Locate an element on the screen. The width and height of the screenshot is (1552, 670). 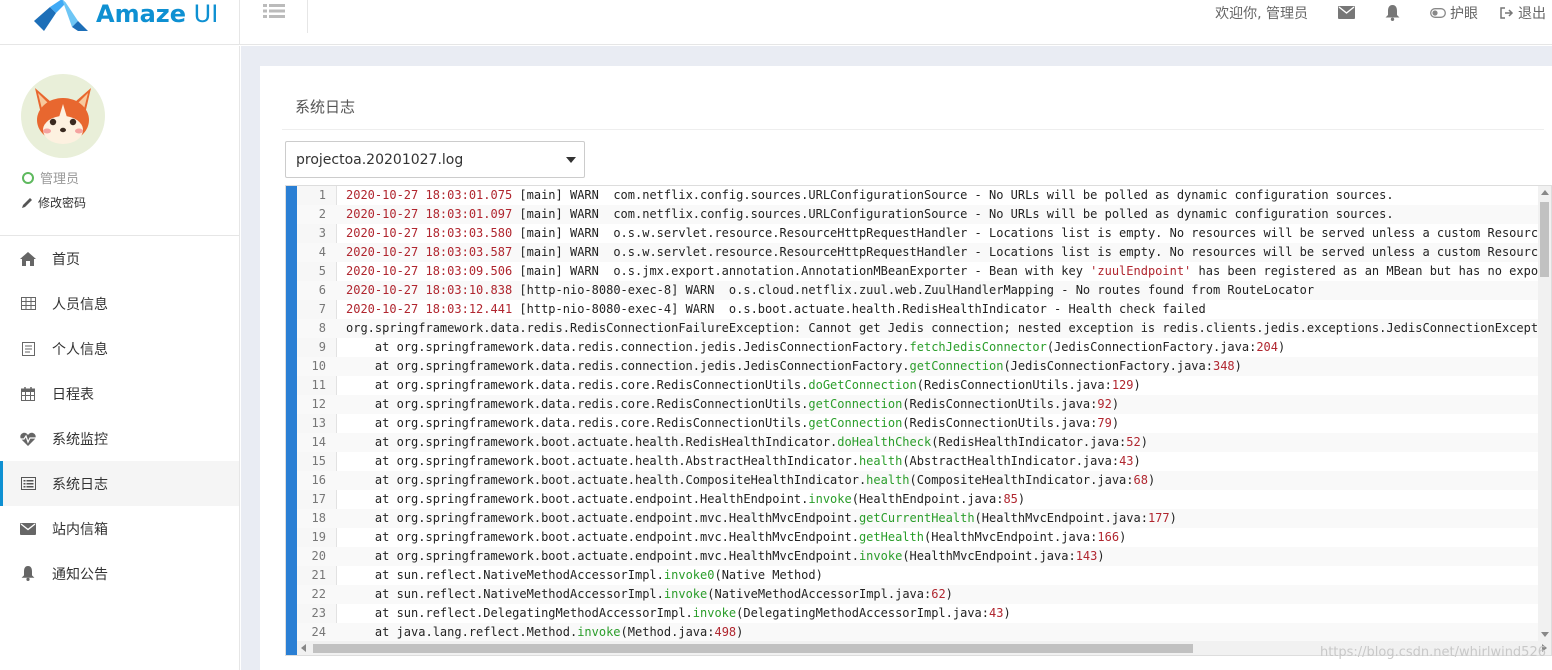
messages-button is located at coordinates (1346, 12).